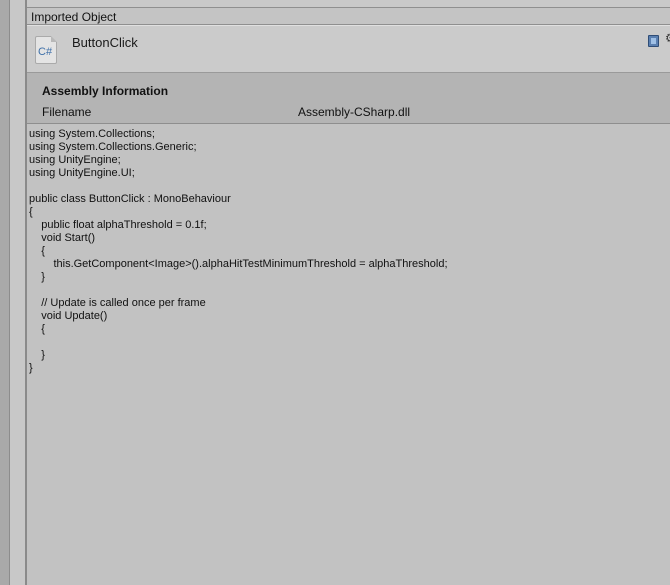 This screenshot has width=670, height=585. I want to click on filename-label: Filename, so click(67, 112).